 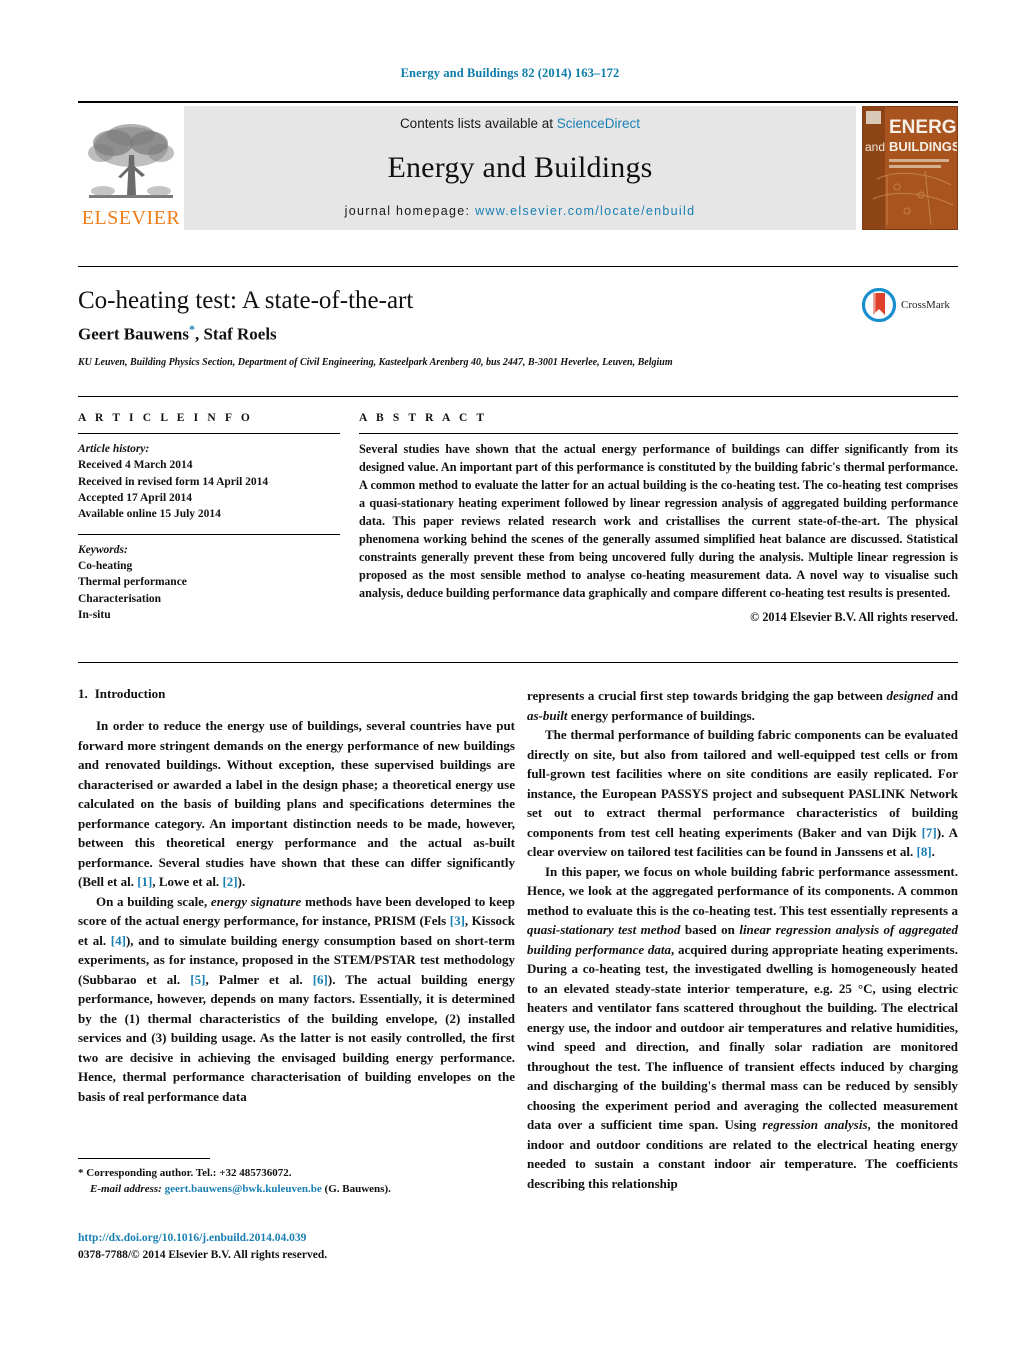 What do you see at coordinates (815, 1124) in the screenshot?
I see `emphasis-text: regression analysis` at bounding box center [815, 1124].